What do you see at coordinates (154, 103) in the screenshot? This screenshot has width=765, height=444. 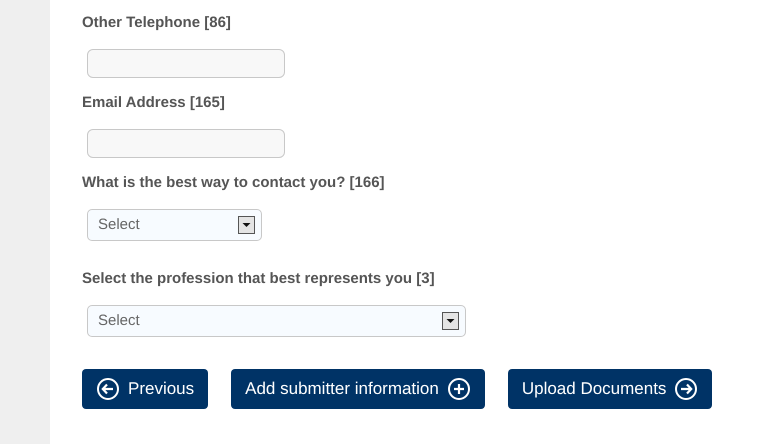 I see `field-label: Email Address [165]` at bounding box center [154, 103].